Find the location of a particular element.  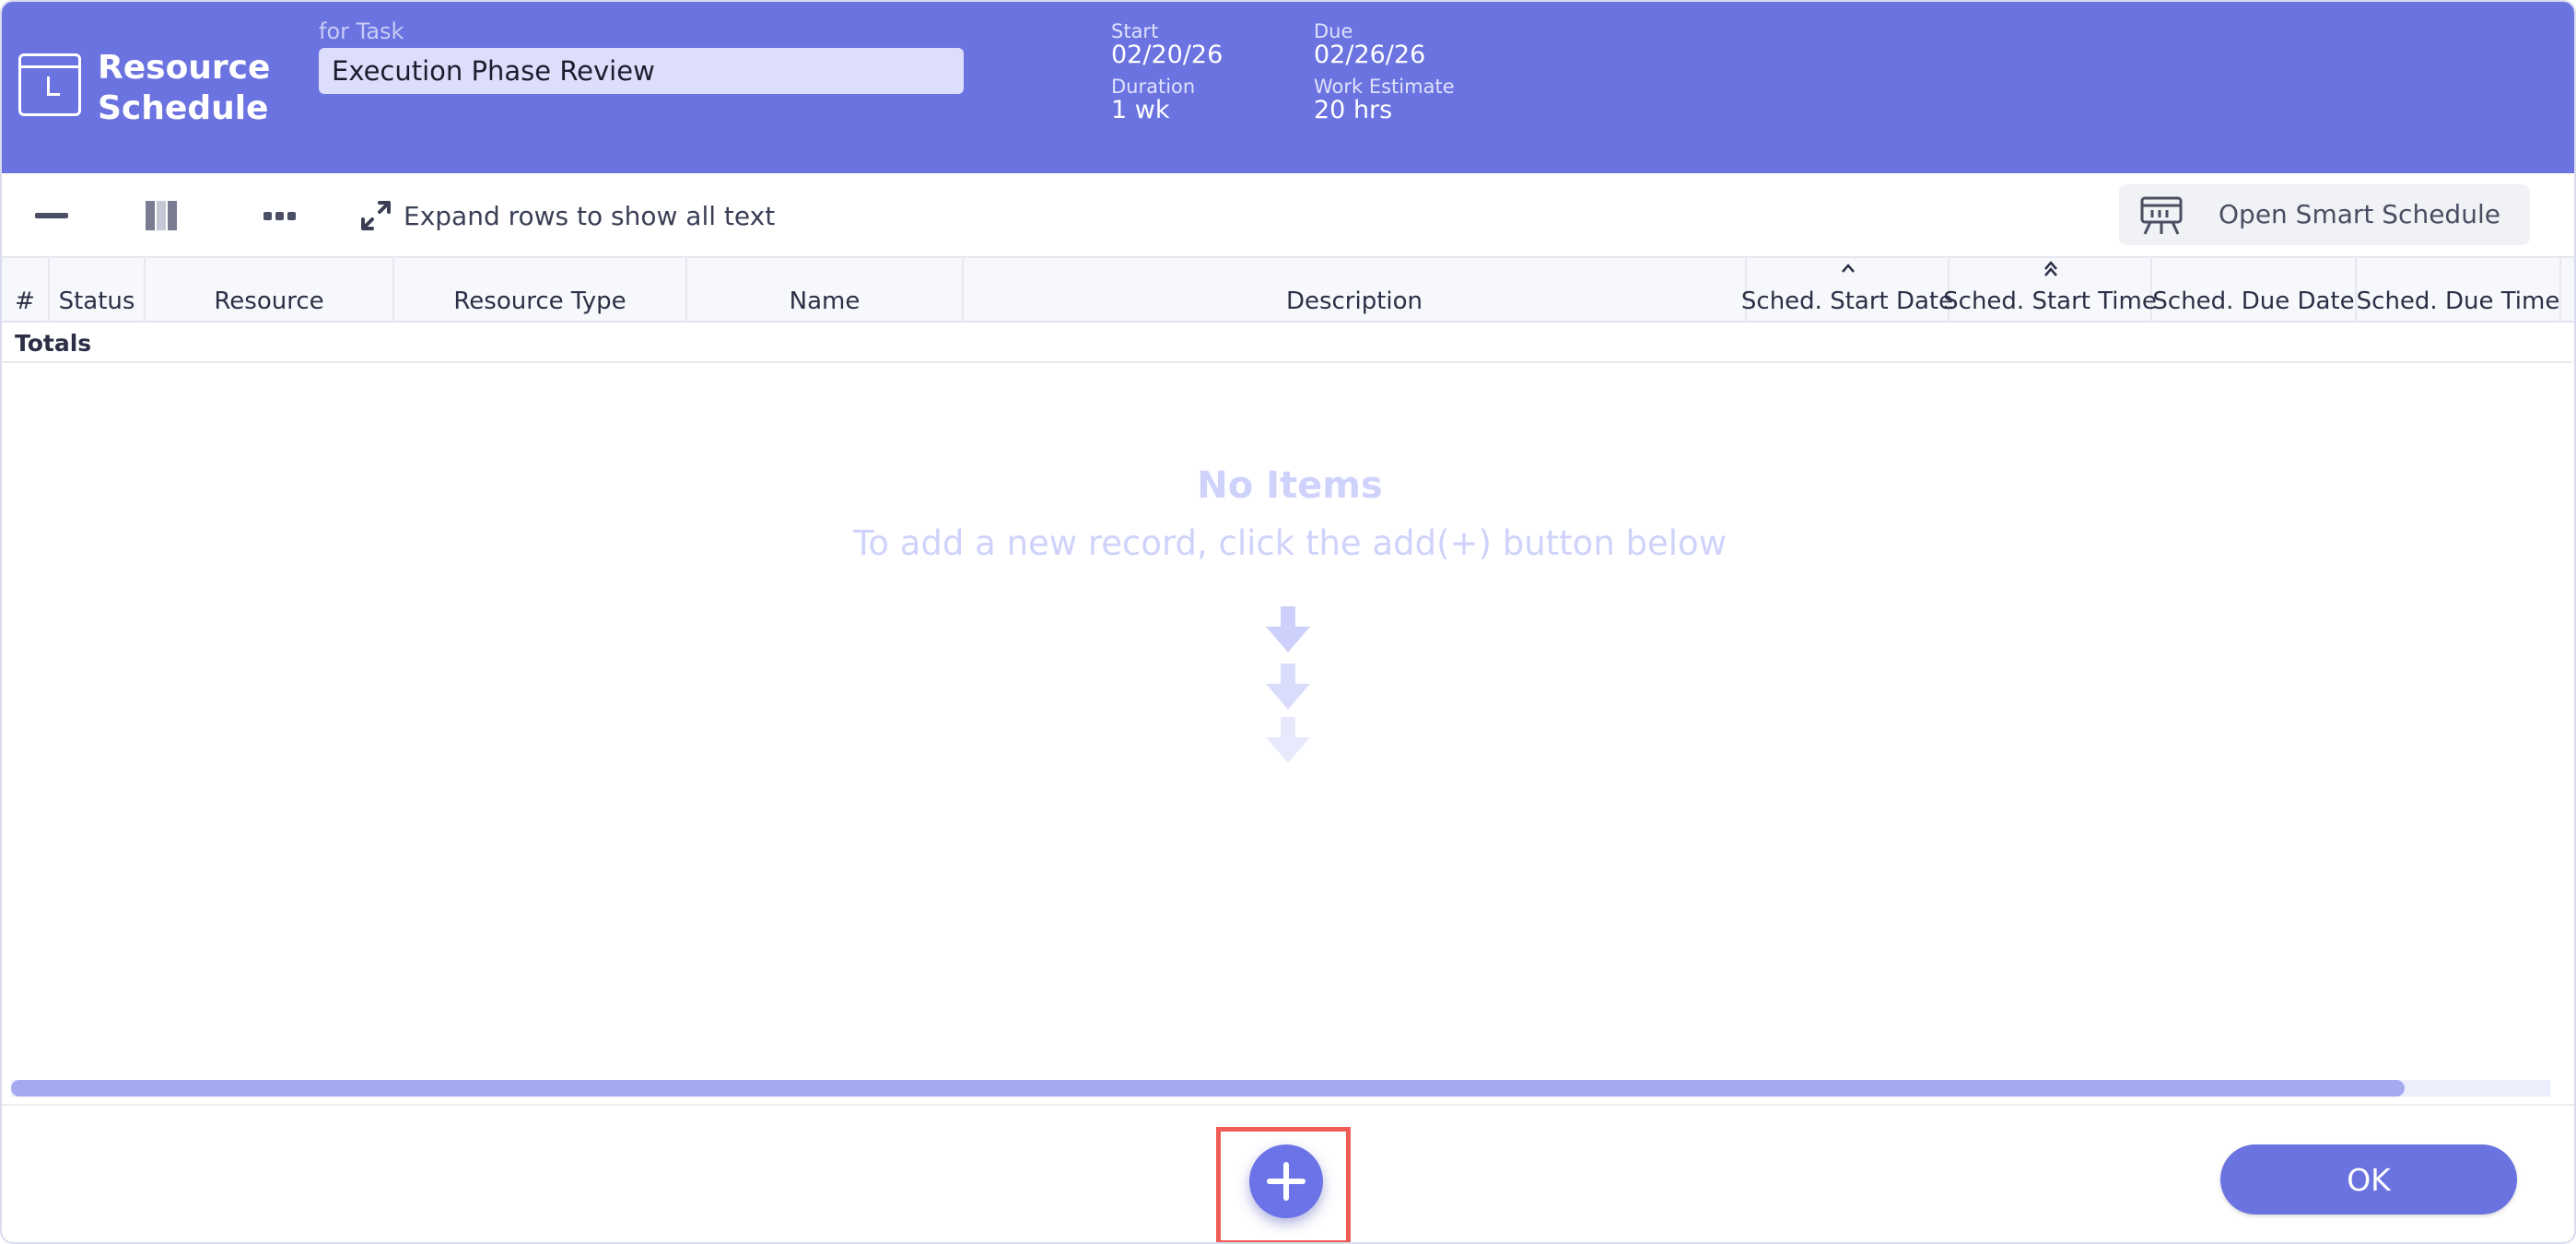

due-value: 02/26/26 is located at coordinates (1370, 55).